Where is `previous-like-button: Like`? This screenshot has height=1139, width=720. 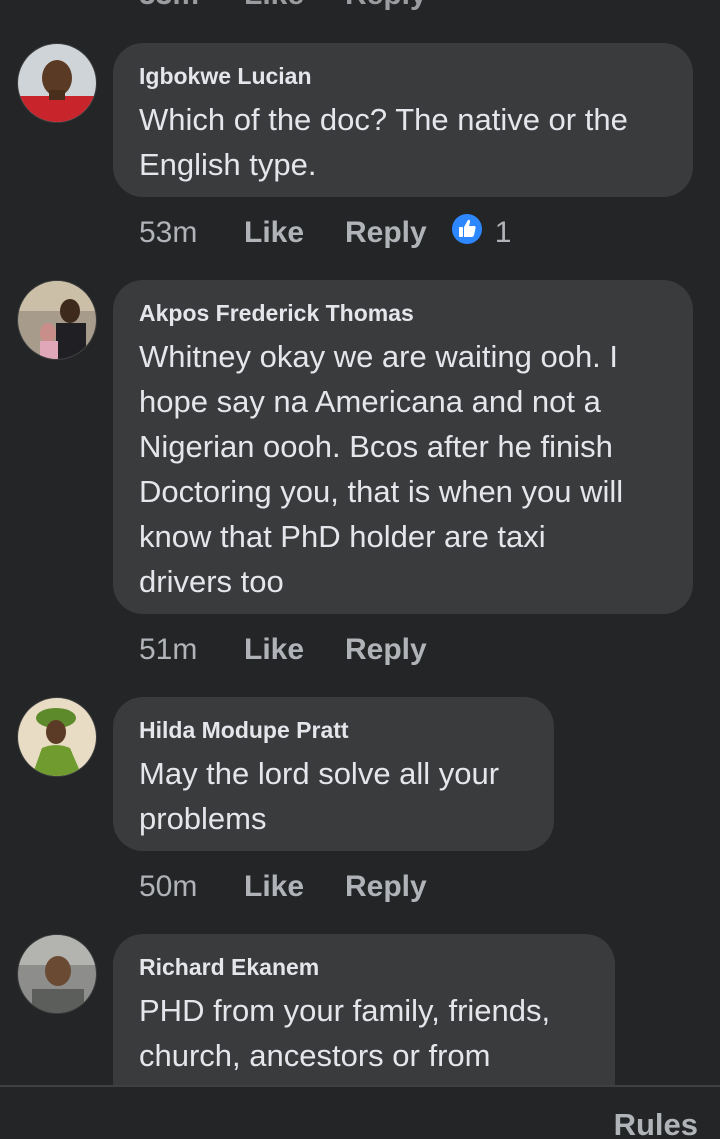
previous-like-button: Like is located at coordinates (274, 6).